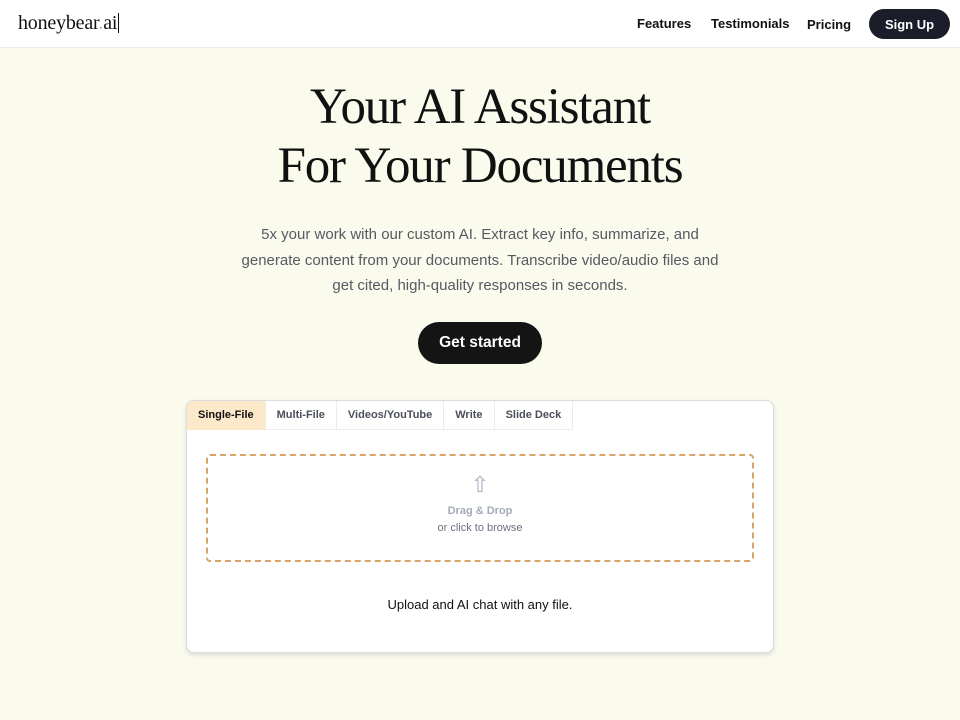 The width and height of the screenshot is (960, 720). What do you see at coordinates (480, 484) in the screenshot?
I see `upload-arrow-icon: ⇧` at bounding box center [480, 484].